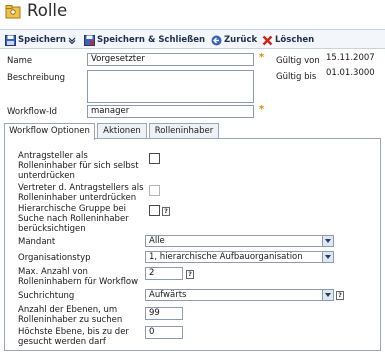 This screenshot has height=353, width=385. Describe the element at coordinates (122, 131) in the screenshot. I see `tab-actions: Aktionen` at that location.